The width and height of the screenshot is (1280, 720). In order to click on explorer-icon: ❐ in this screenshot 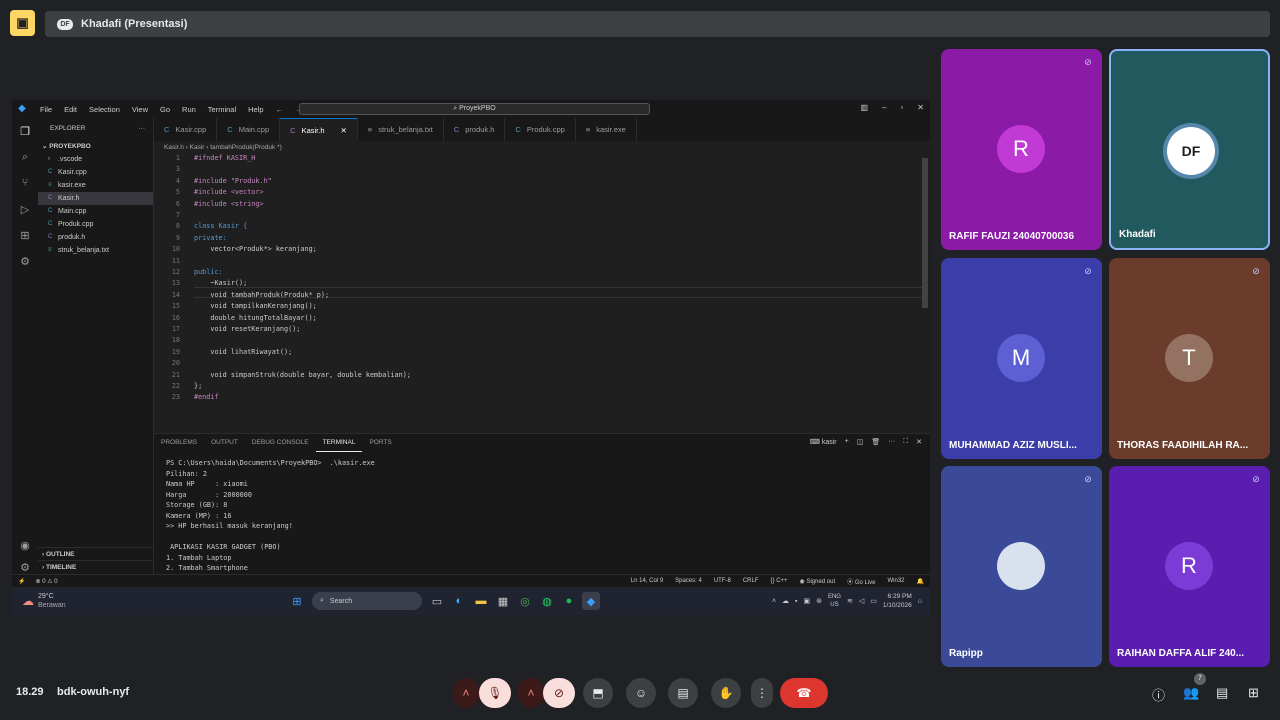, I will do `click(25, 131)`.